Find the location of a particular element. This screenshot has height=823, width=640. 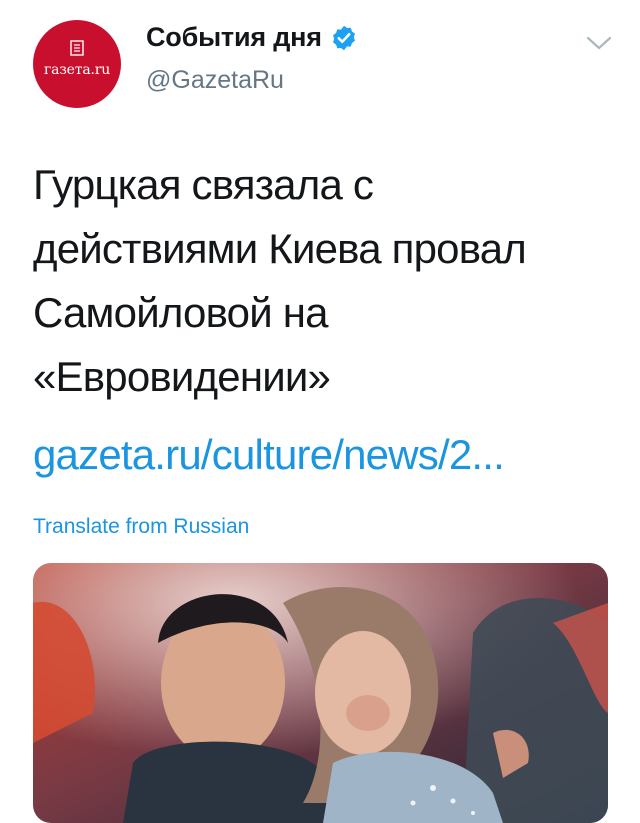

chevron-down-icon is located at coordinates (599, 43).